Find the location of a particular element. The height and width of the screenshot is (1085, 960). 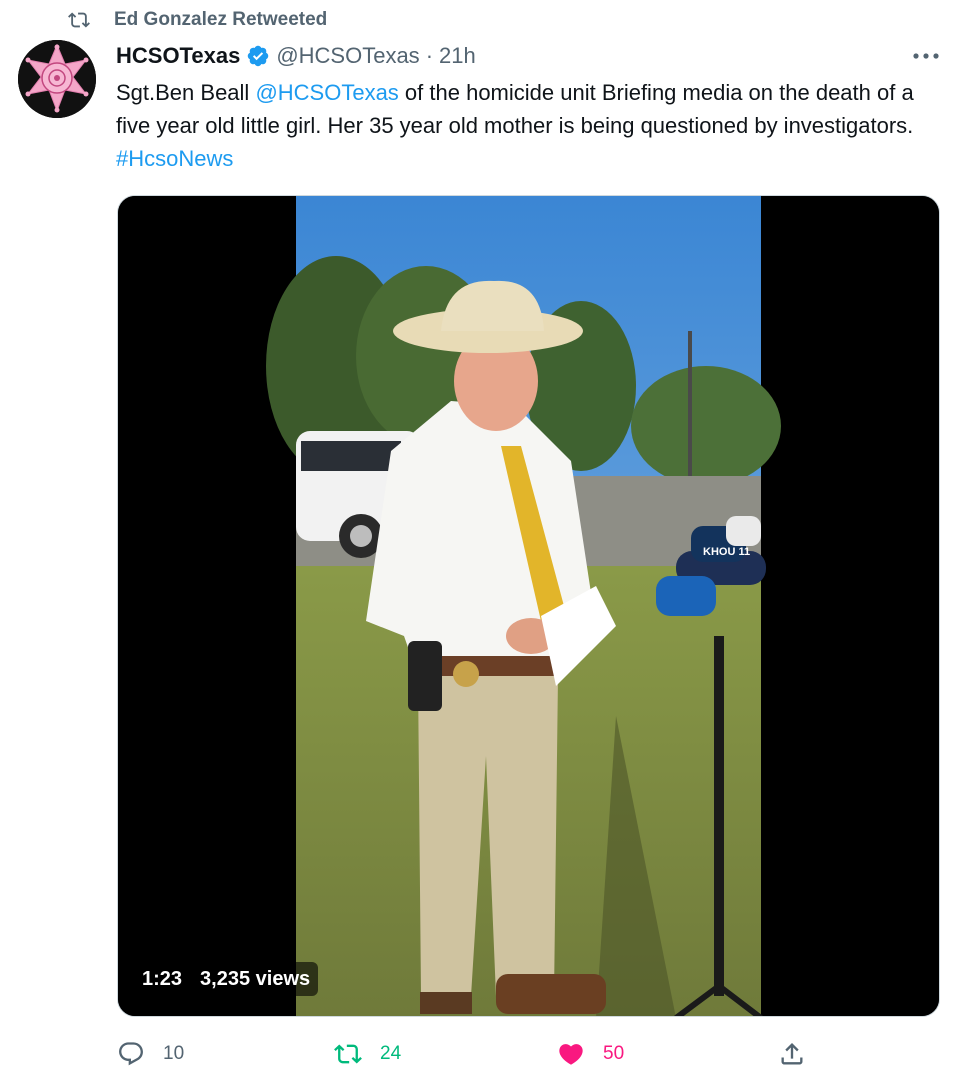

heart-filled-icon is located at coordinates (571, 1054).